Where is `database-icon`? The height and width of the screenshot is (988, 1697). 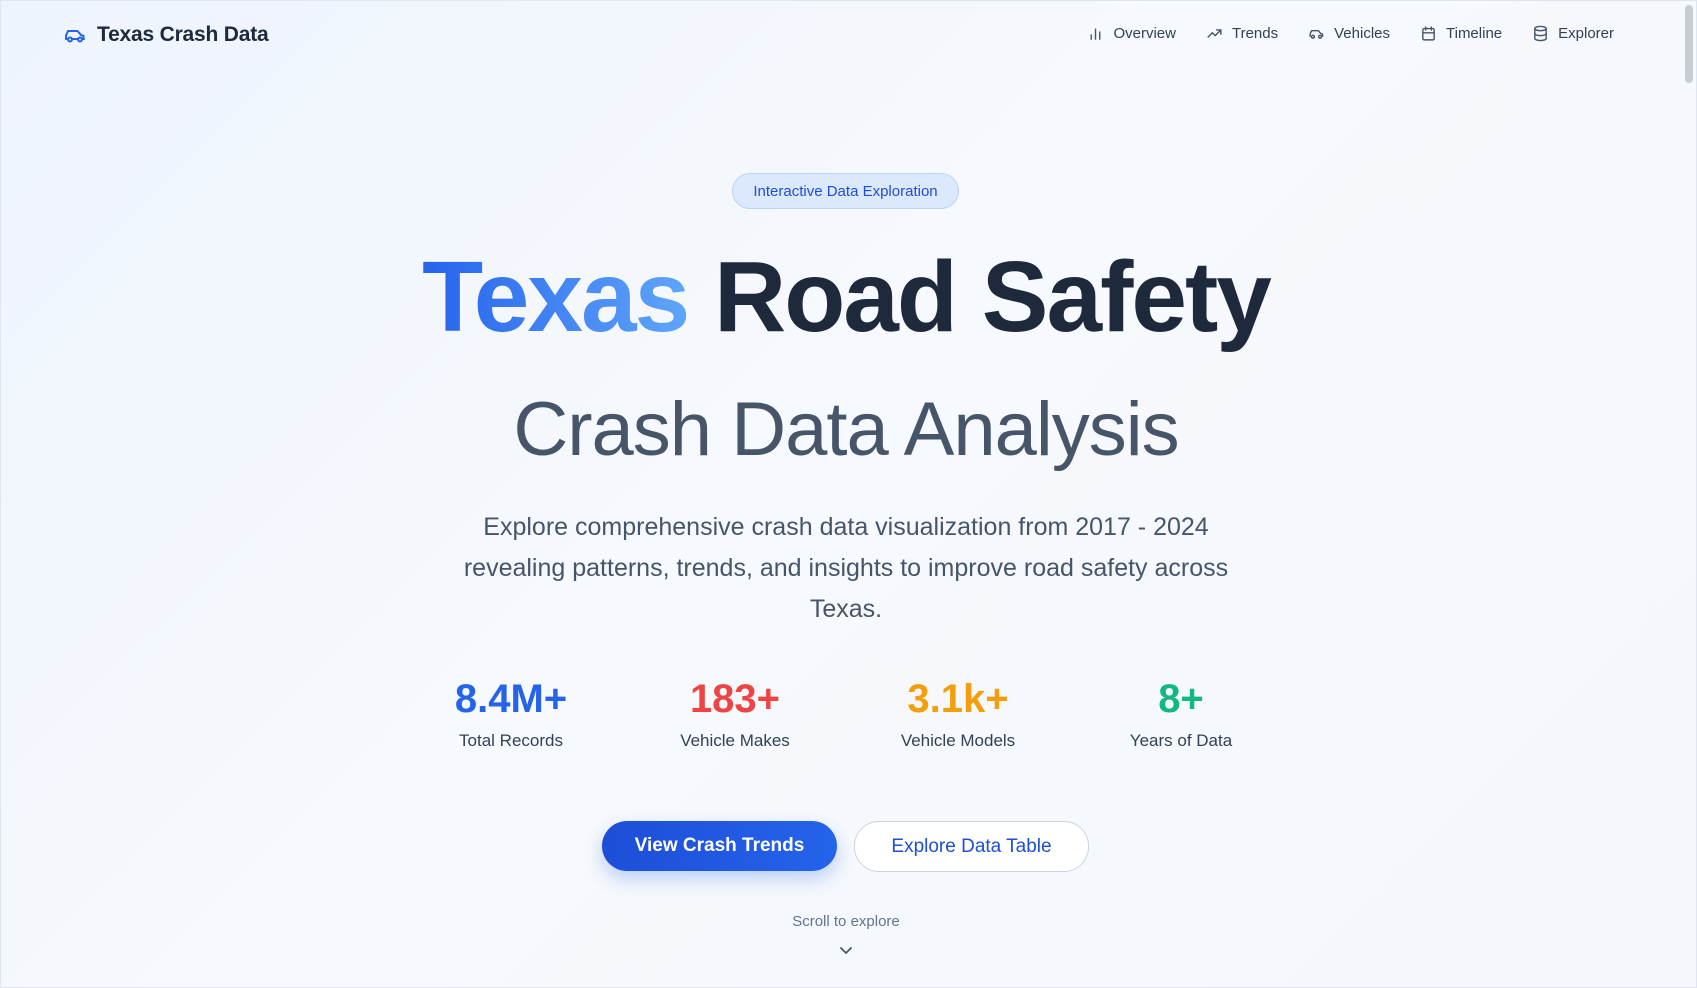 database-icon is located at coordinates (1541, 33).